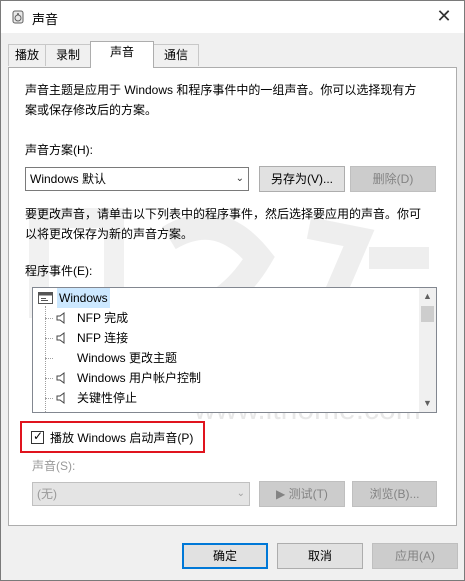 This screenshot has height=581, width=465. Describe the element at coordinates (223, 214) in the screenshot. I see `instructions-line1: 要更改声音，请单击以下列表中的程序事件，然后选择要应用的声音。你可` at that location.